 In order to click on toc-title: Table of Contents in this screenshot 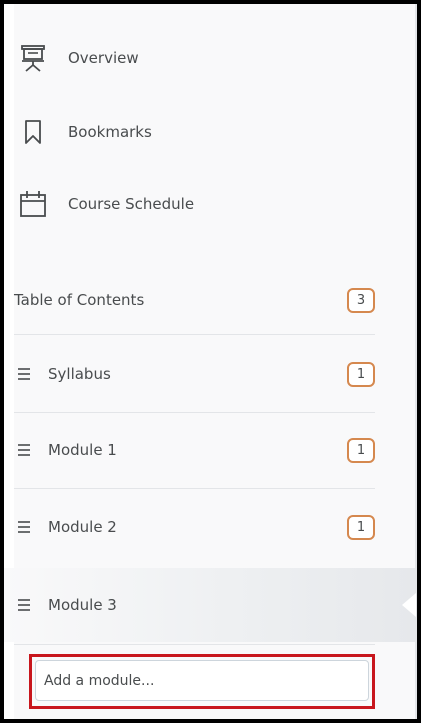, I will do `click(79, 300)`.